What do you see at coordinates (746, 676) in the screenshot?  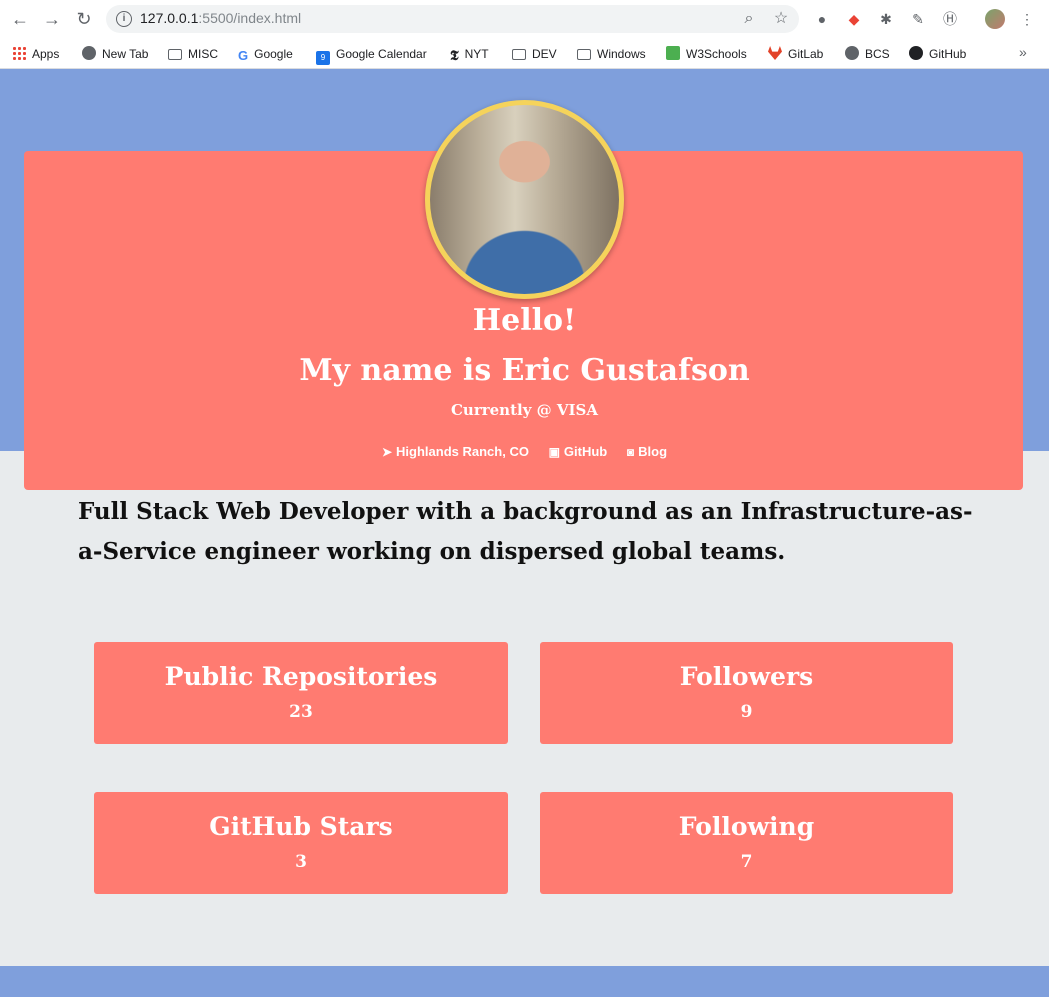 I see `stat-label: Followers` at bounding box center [746, 676].